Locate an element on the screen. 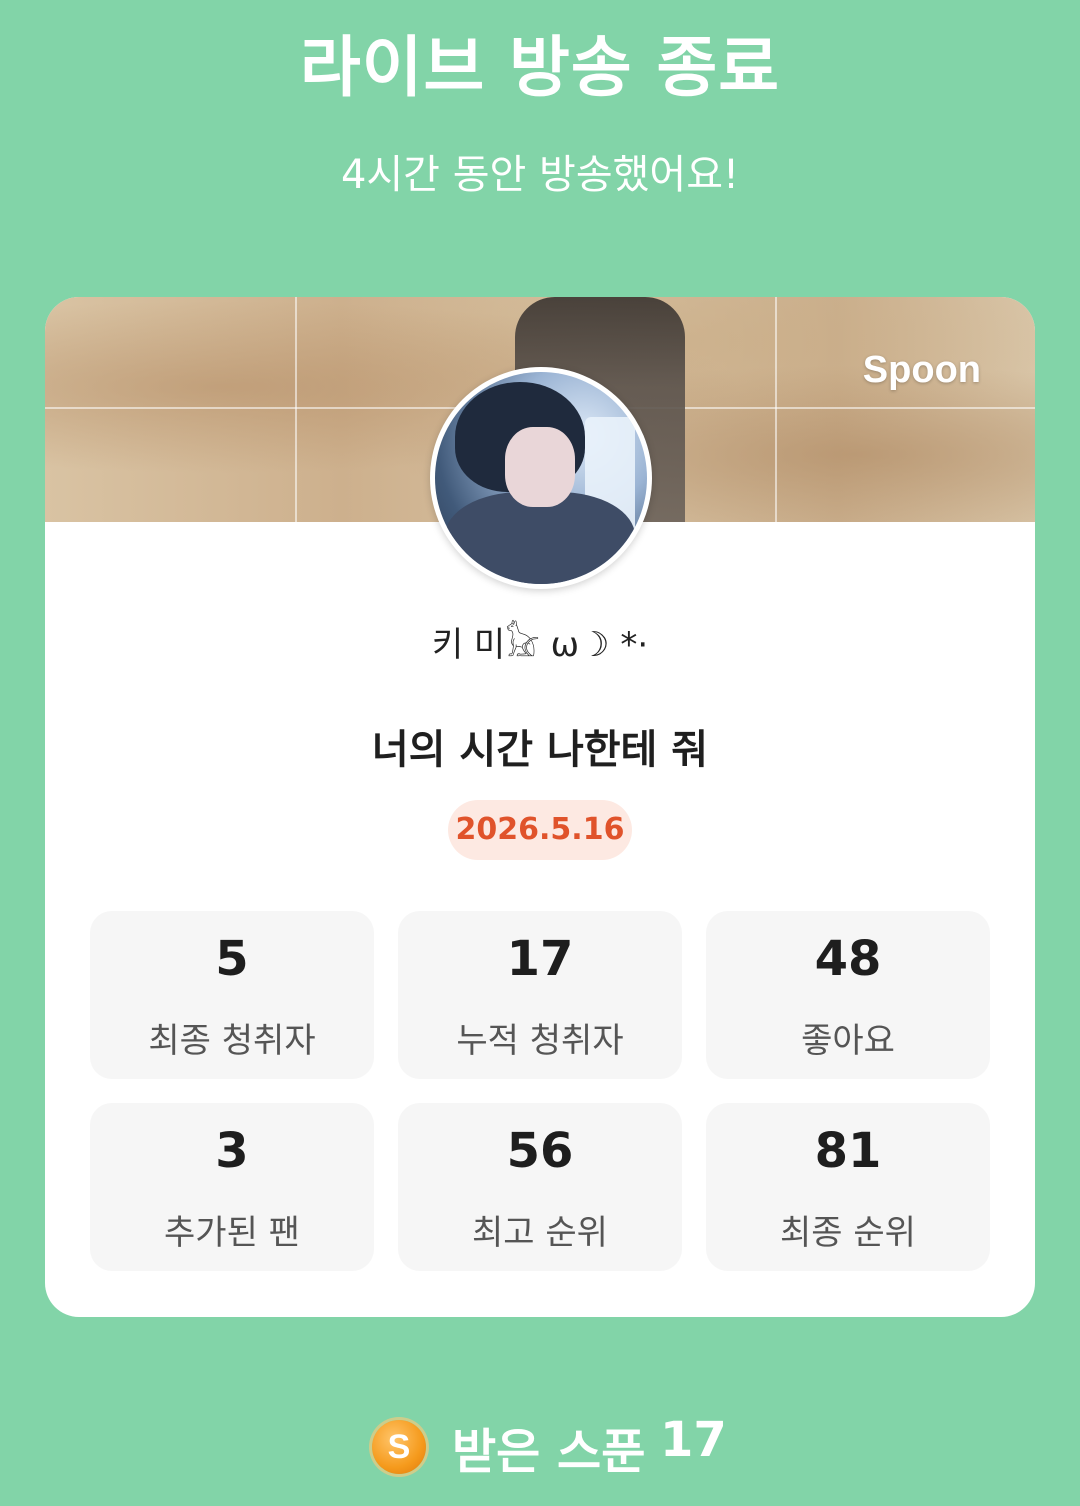 The height and width of the screenshot is (1506, 1080). avatar-image is located at coordinates (541, 478).